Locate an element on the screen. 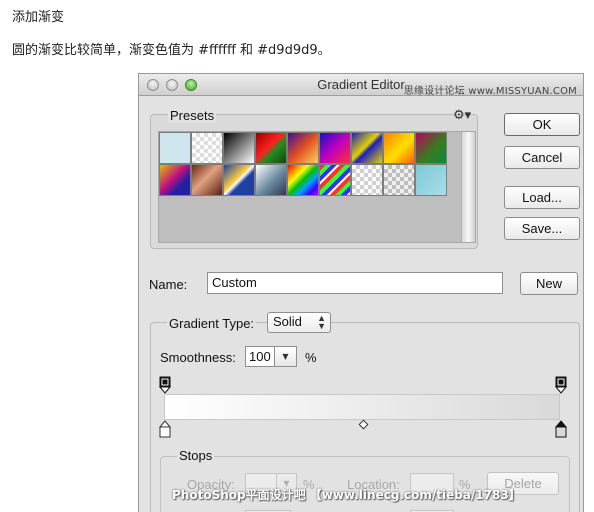 This screenshot has height=512, width=594. new-button: New is located at coordinates (549, 283).